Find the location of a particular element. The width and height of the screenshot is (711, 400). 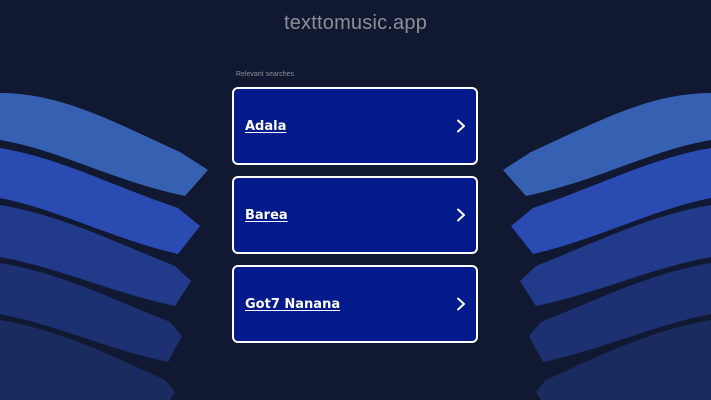

related-search-link: Adala is located at coordinates (355, 126).